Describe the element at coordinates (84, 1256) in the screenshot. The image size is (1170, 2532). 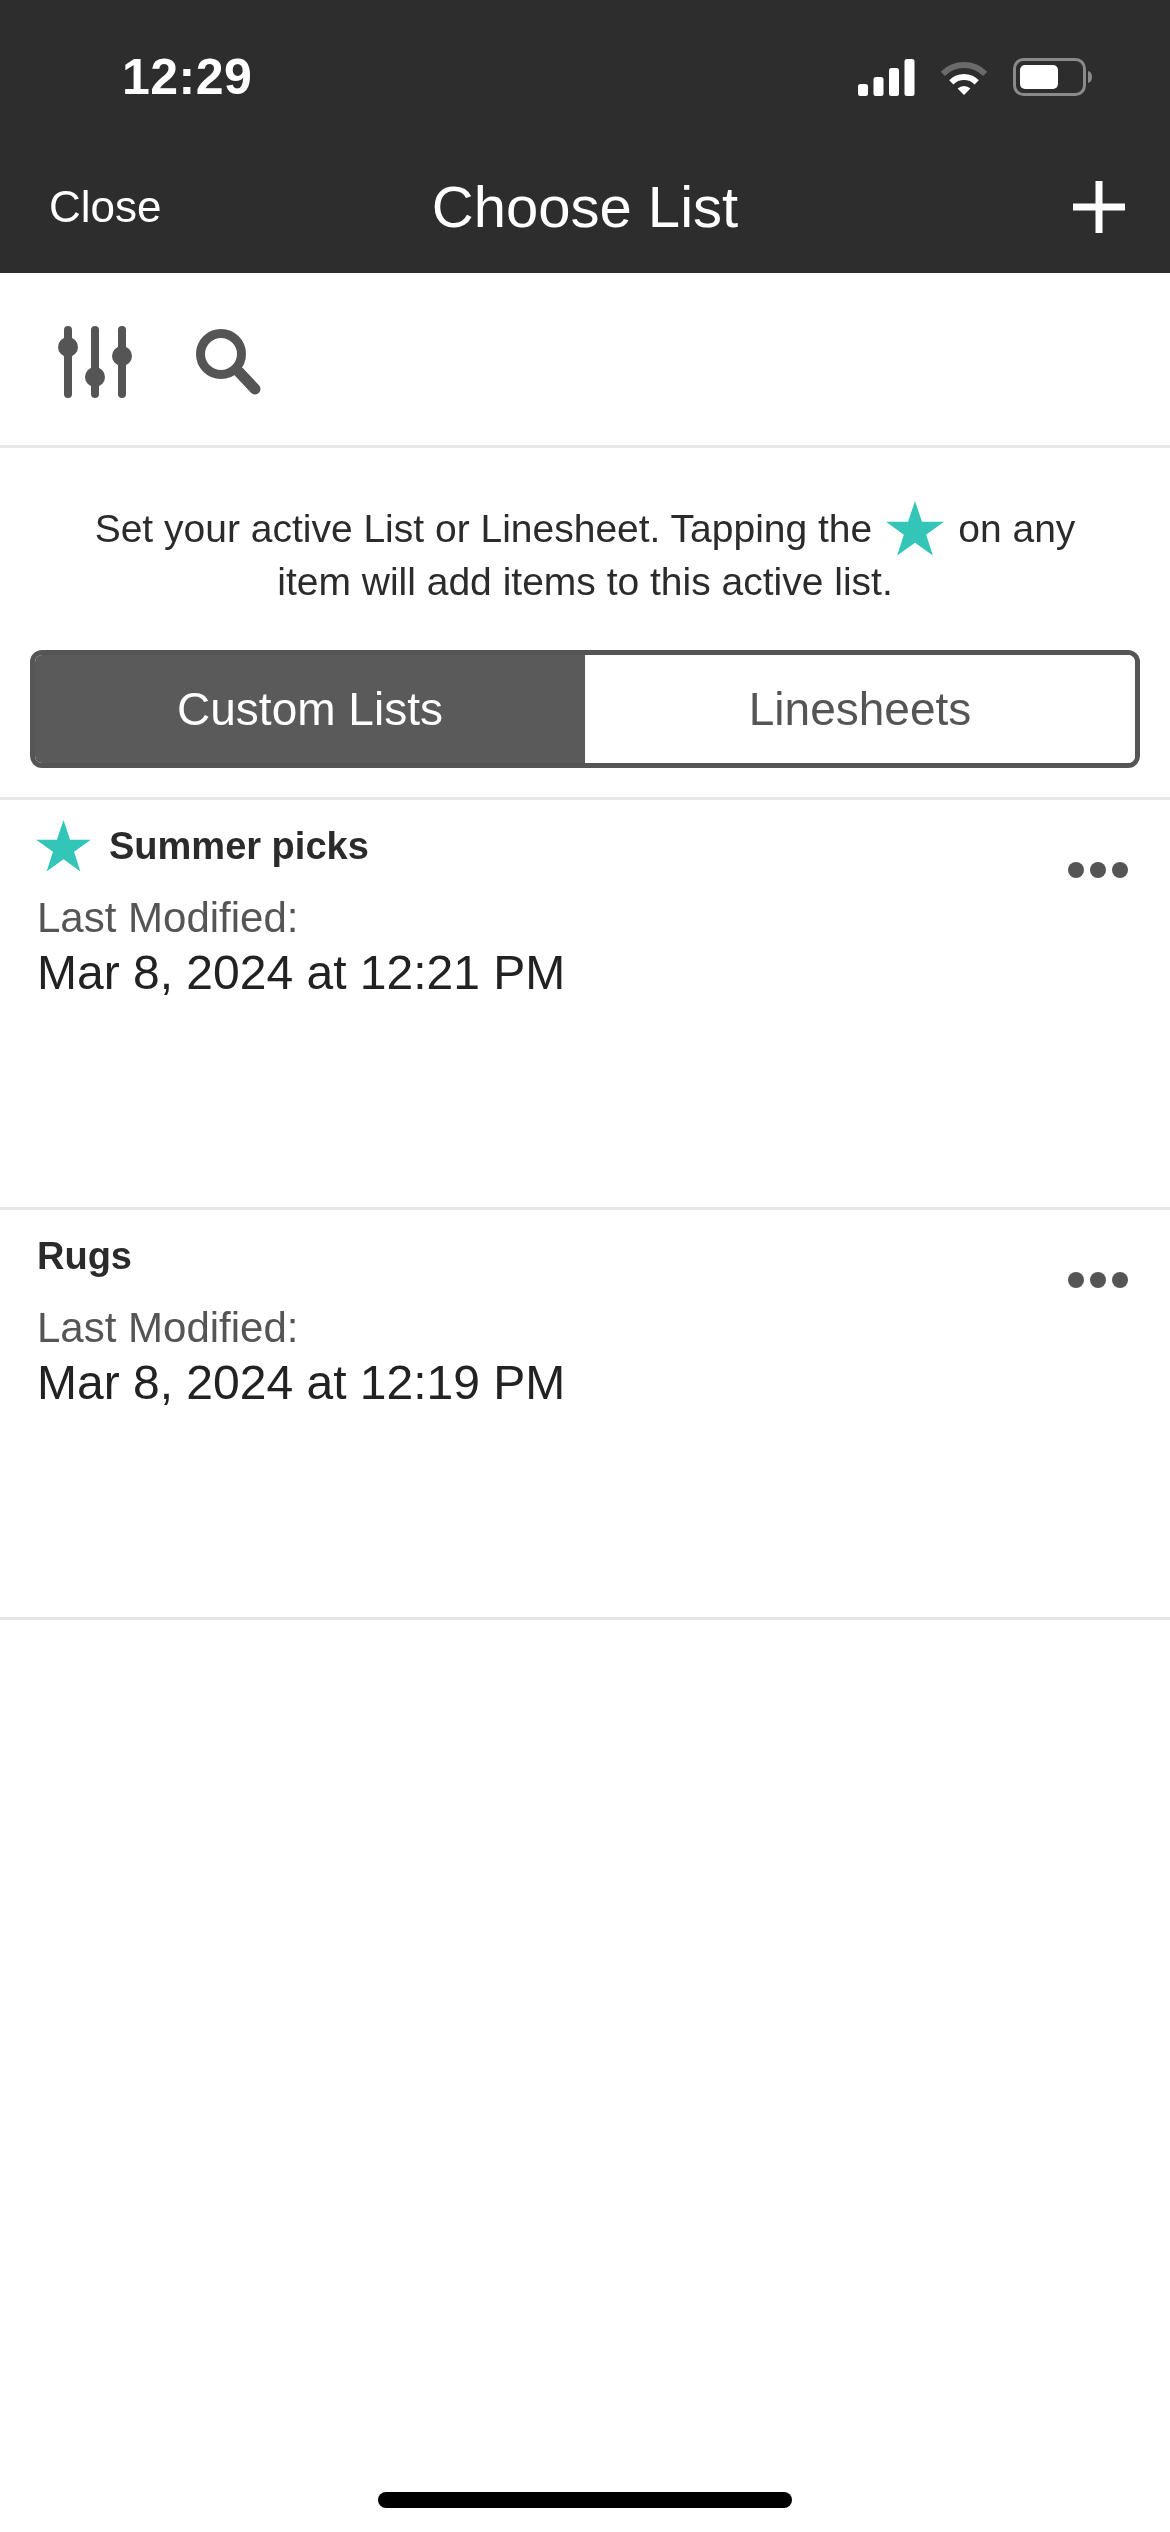
I see `list-title: Rugs` at that location.